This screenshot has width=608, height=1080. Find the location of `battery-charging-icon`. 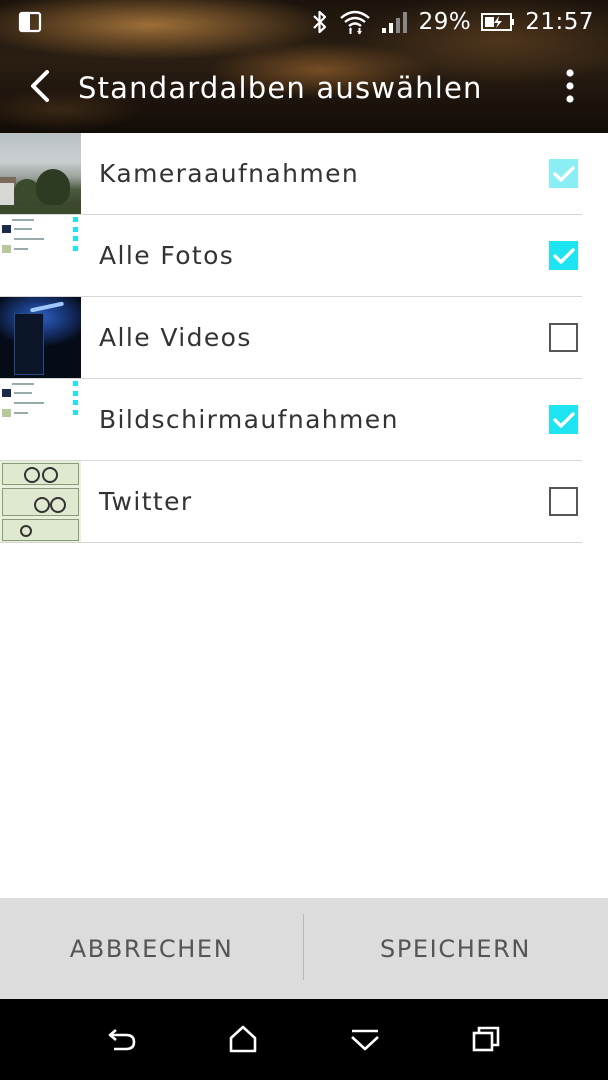

battery-charging-icon is located at coordinates (498, 22).